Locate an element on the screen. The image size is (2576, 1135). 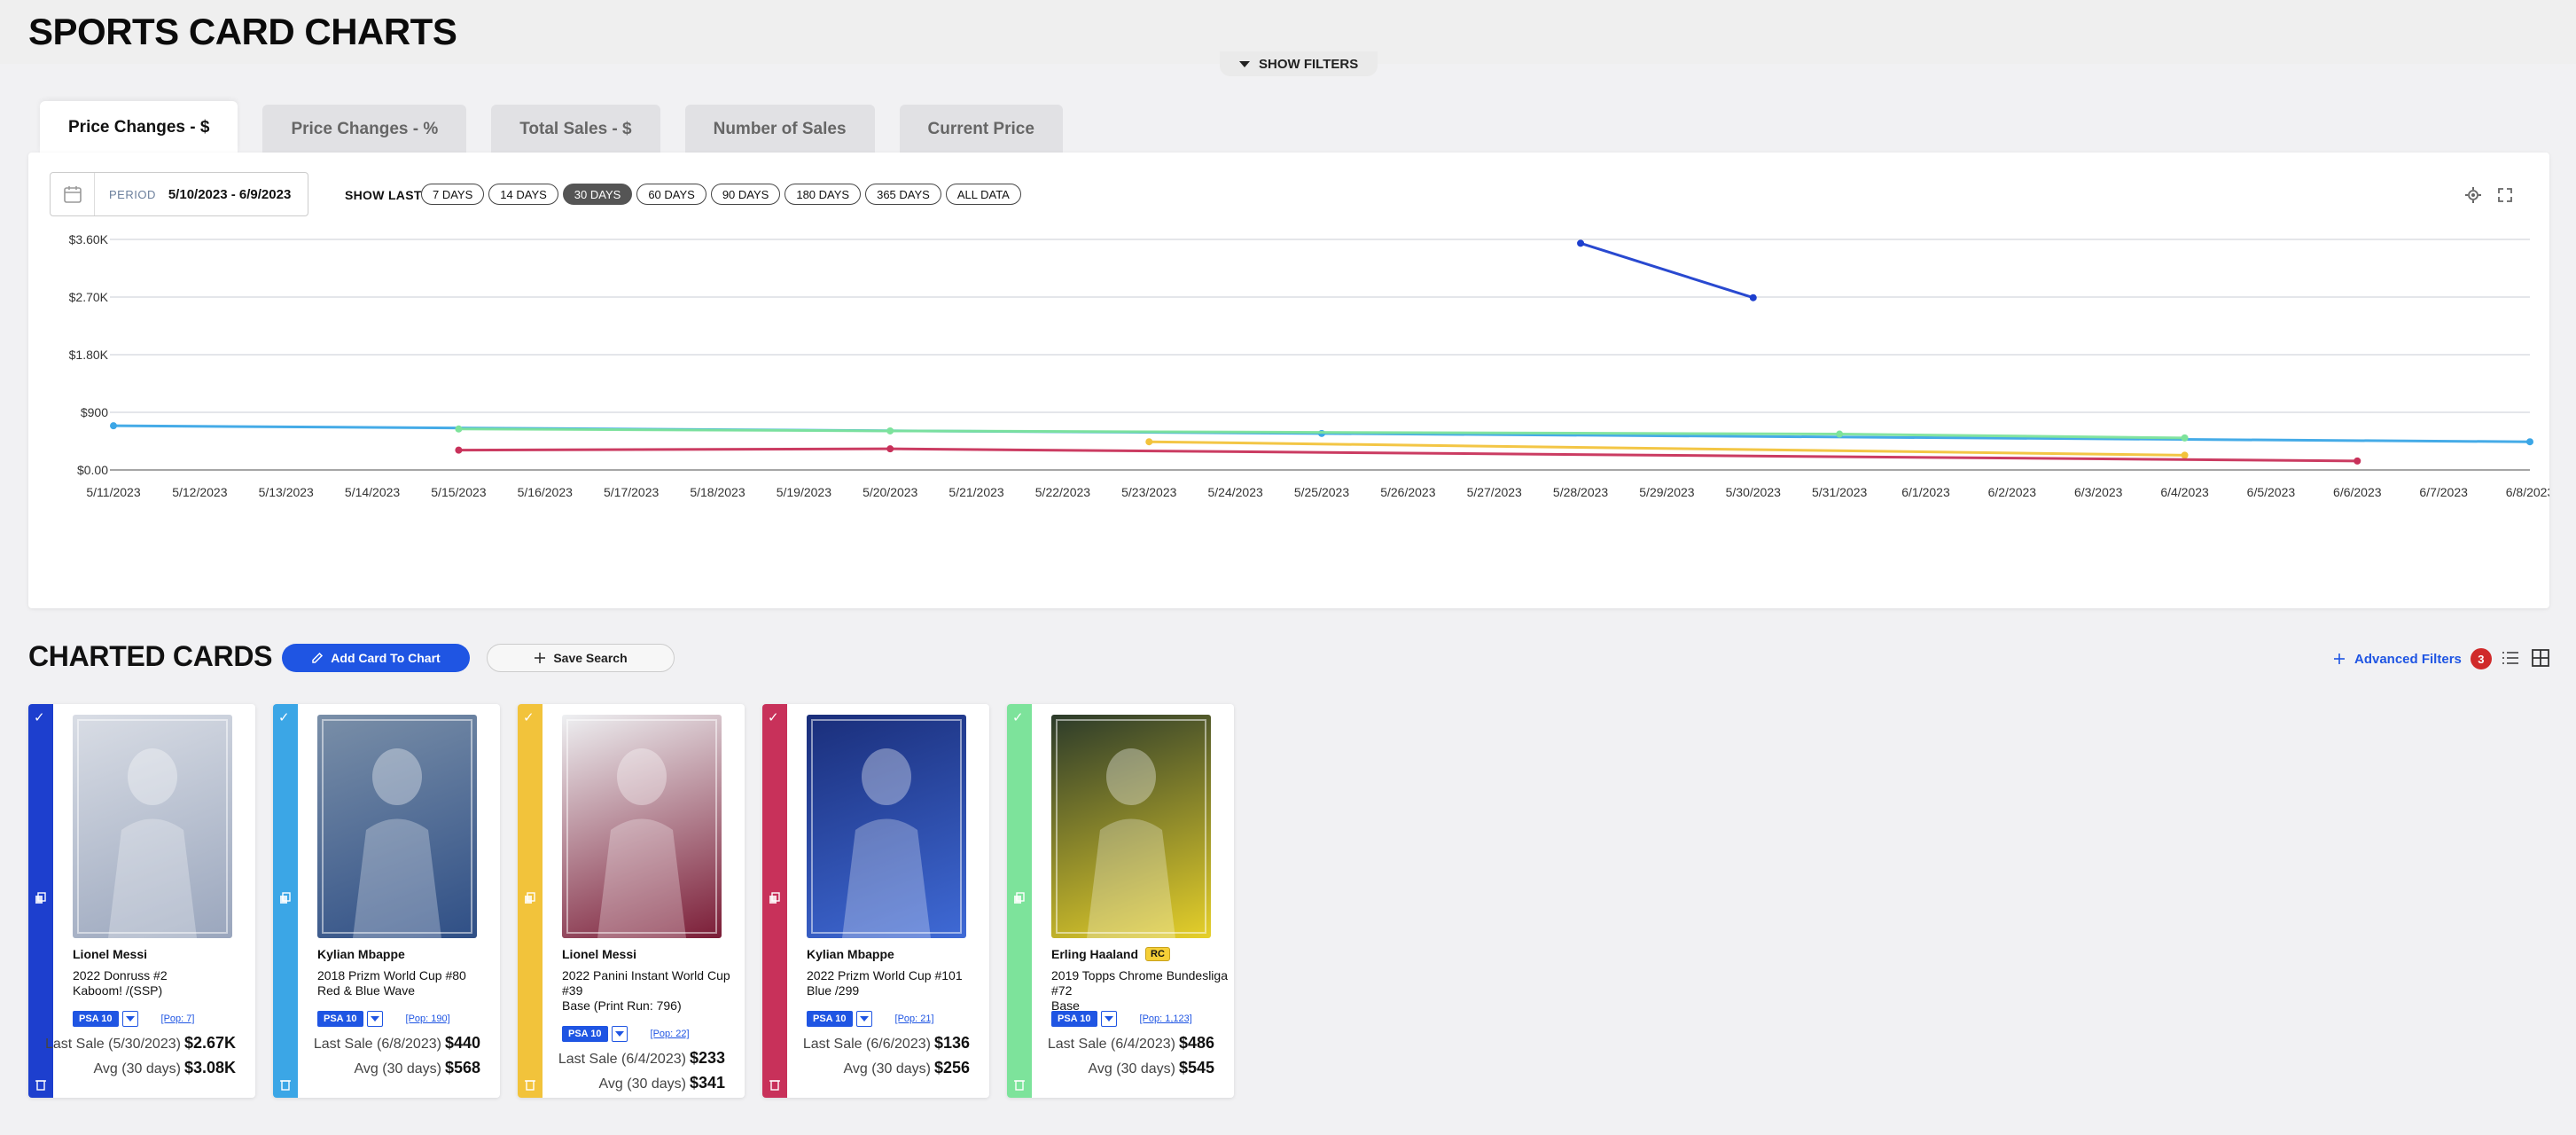
x-tick-label: 5/30/2023 is located at coordinates (1753, 492).